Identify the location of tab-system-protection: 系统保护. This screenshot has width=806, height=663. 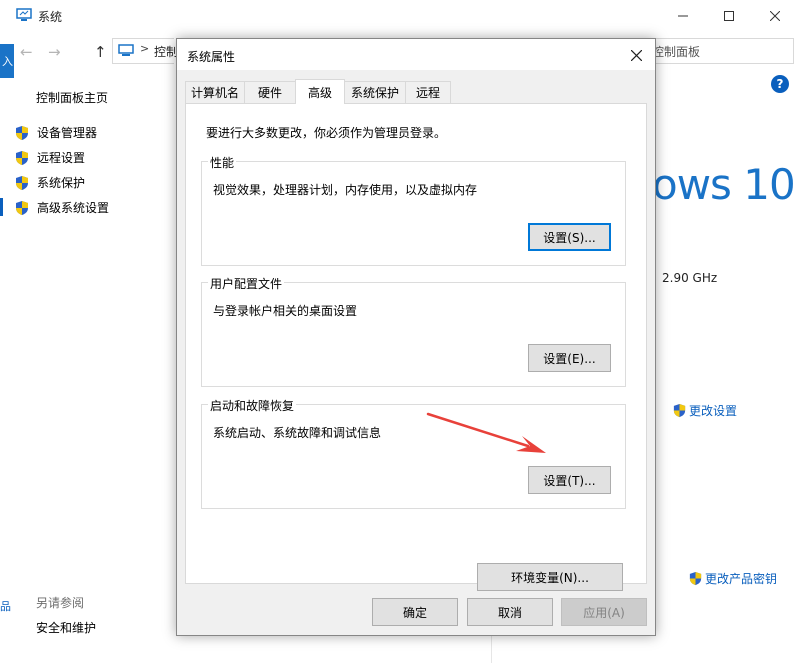
(375, 92).